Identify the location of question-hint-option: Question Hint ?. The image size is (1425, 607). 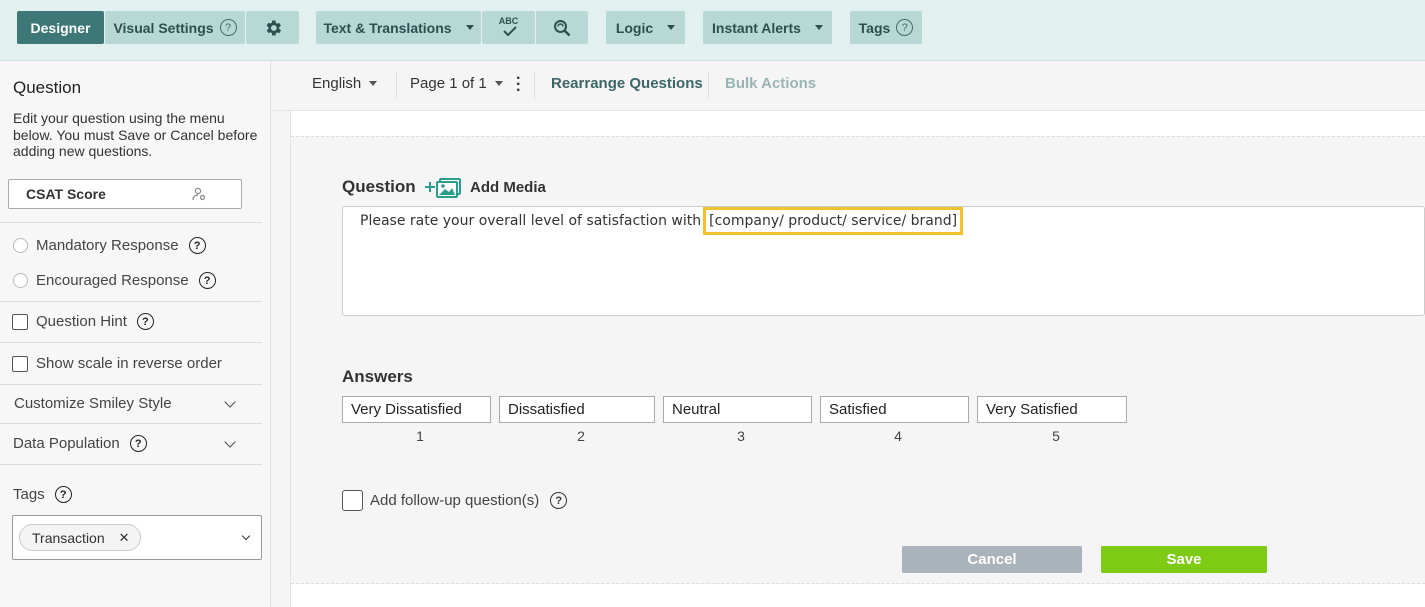
(83, 321).